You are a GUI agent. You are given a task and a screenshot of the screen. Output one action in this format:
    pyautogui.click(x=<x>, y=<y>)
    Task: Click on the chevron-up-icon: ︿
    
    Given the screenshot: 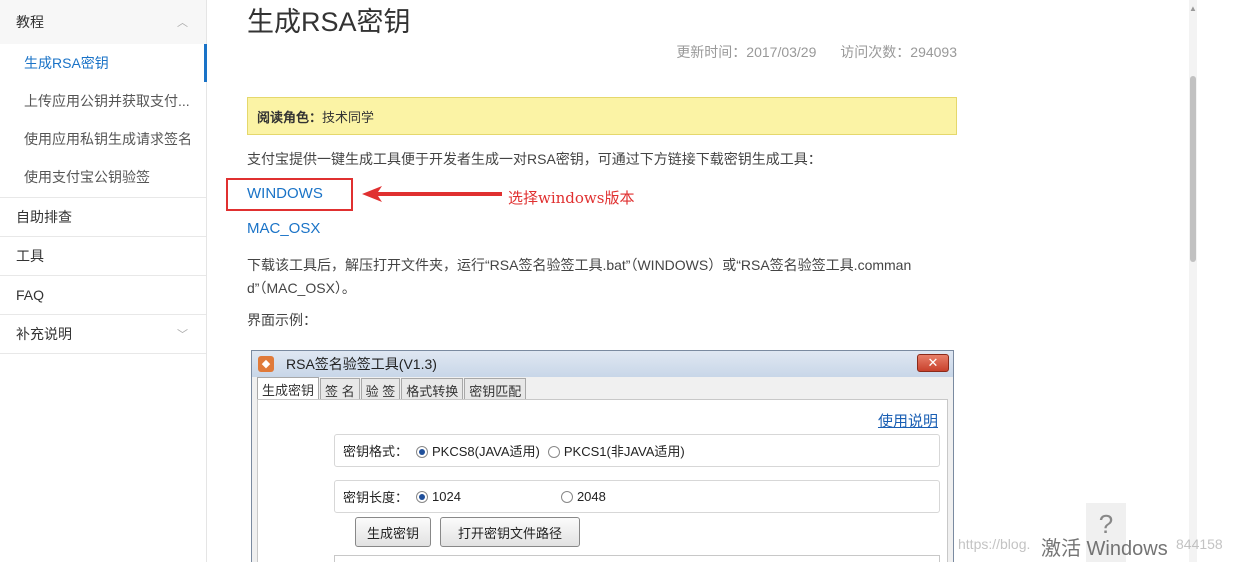 What is the action you would take?
    pyautogui.click(x=182, y=23)
    